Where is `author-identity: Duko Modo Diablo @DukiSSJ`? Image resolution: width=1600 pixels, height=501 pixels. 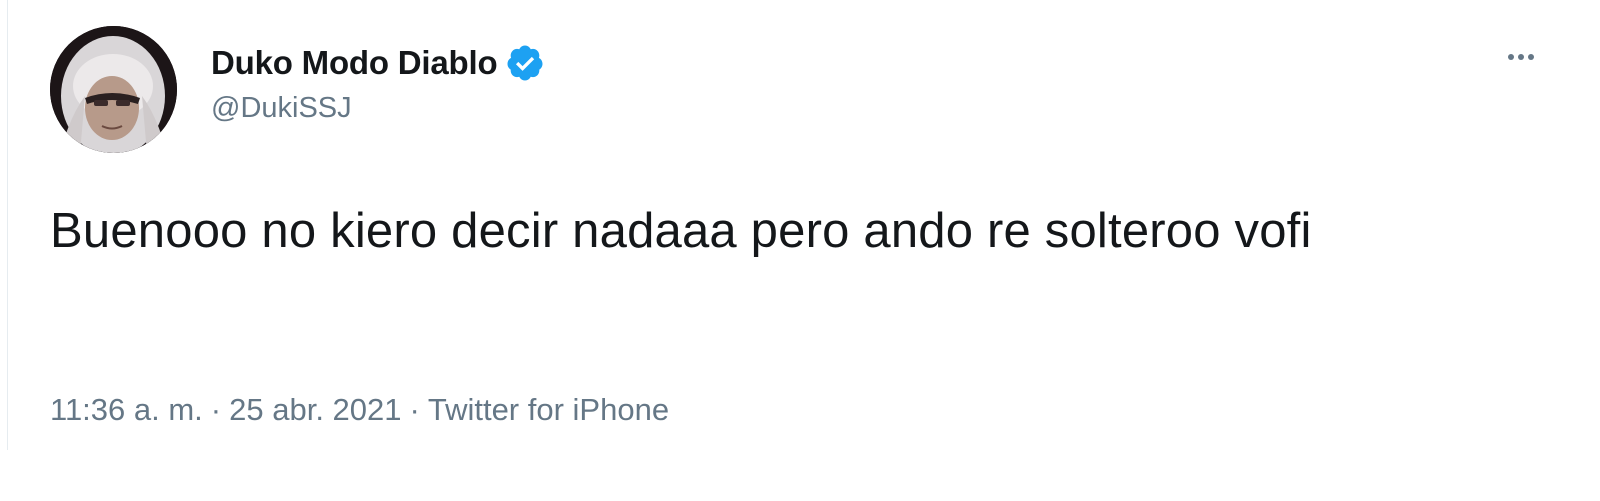
author-identity: Duko Modo Diablo @DukiSSJ is located at coordinates (378, 83).